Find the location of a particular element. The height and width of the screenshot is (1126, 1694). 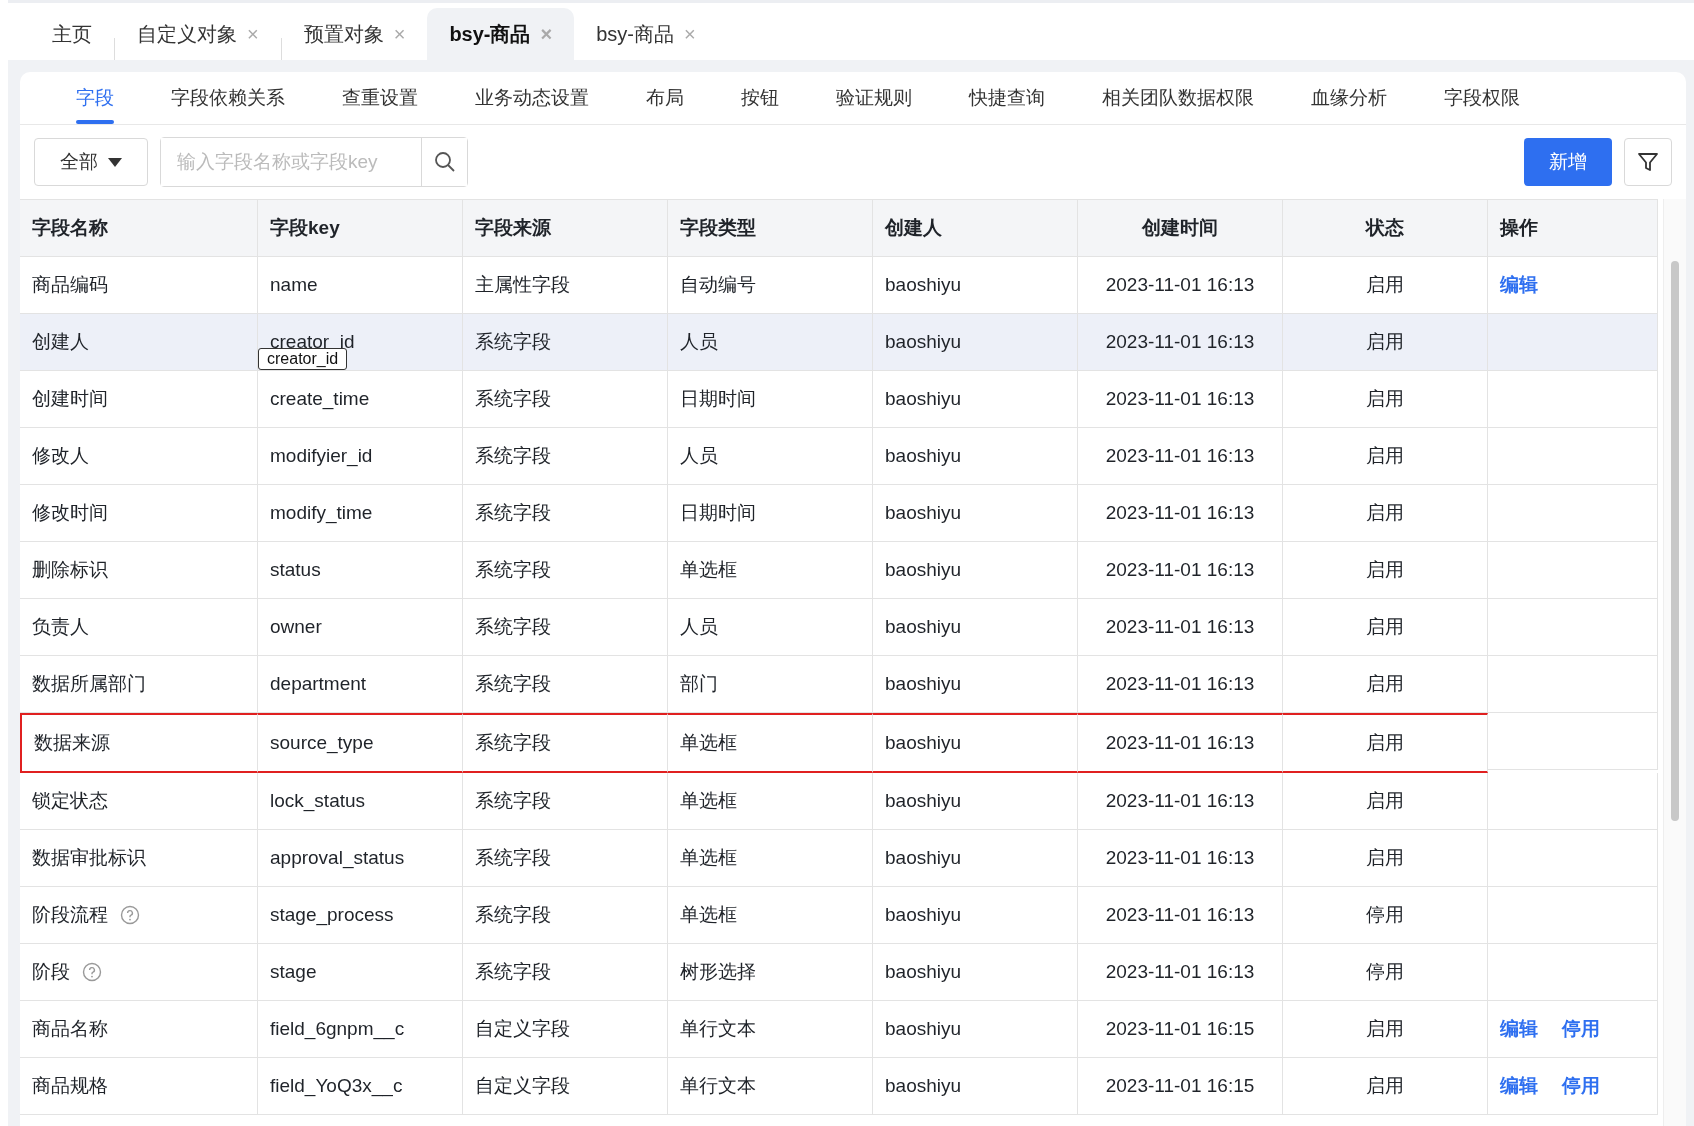

section-tab: 布局 is located at coordinates (665, 98).